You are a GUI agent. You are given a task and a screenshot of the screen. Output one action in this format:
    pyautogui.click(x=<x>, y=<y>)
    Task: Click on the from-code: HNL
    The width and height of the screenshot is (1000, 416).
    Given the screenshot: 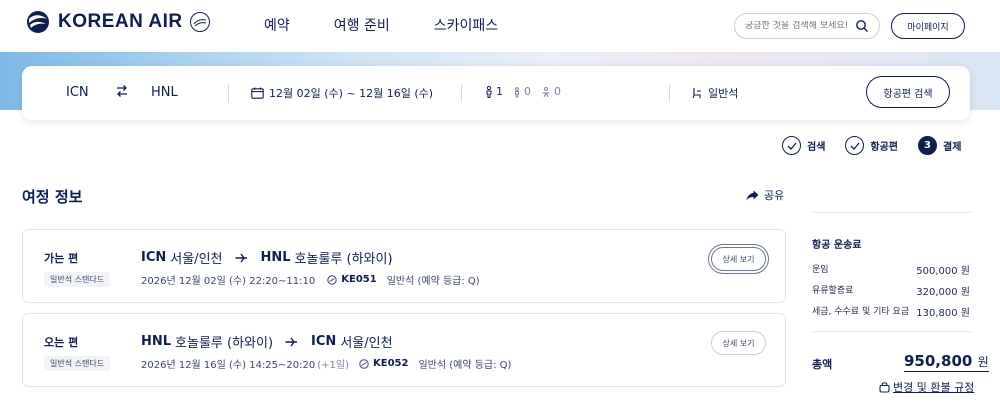 What is the action you would take?
    pyautogui.click(x=156, y=341)
    